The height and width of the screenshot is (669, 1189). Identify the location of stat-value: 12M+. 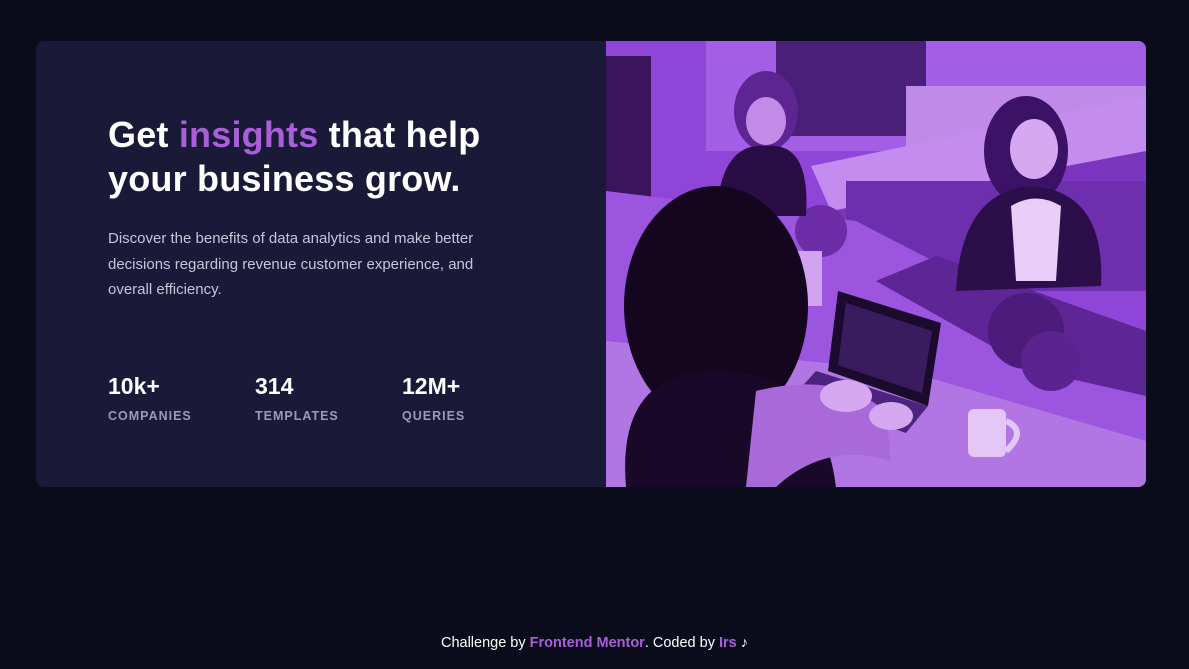
(431, 386).